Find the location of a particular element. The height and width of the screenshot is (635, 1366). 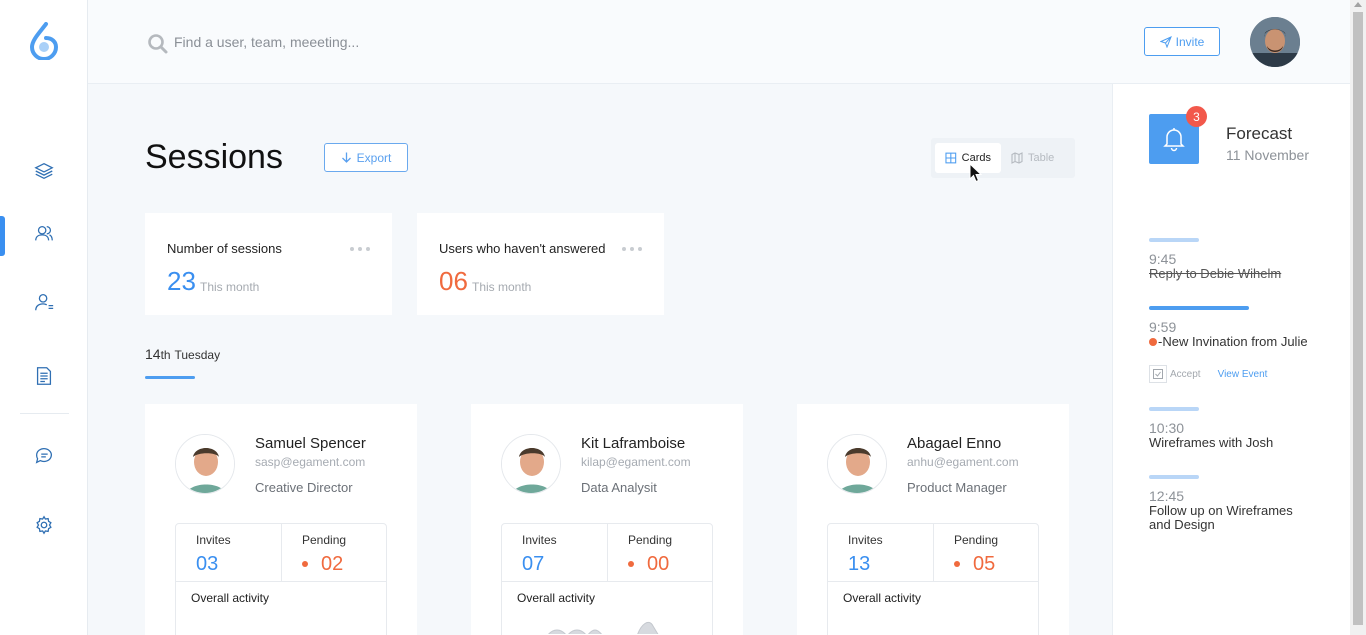

event-item: 12:45 Follow up on Wireframes and Design is located at coordinates (1244, 503).